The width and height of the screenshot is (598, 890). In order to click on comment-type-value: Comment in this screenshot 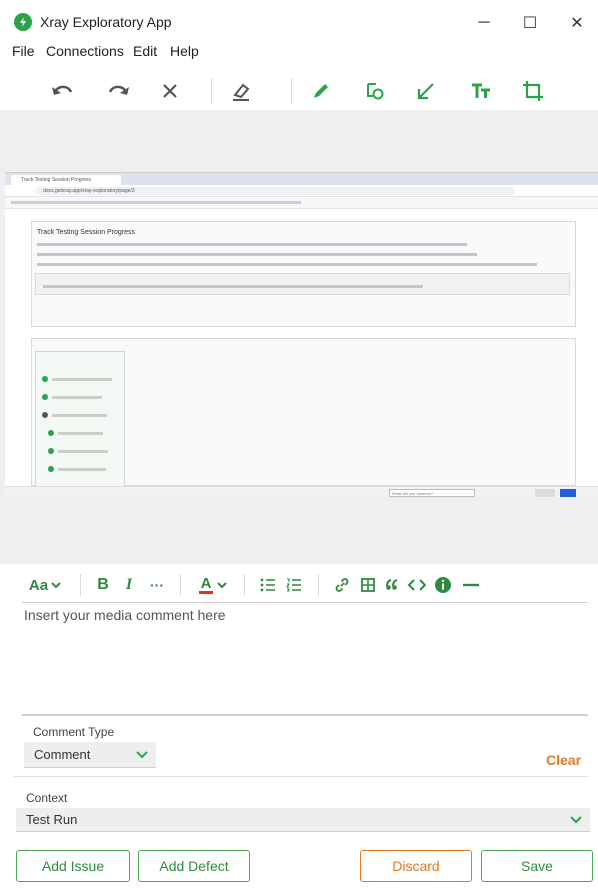, I will do `click(62, 754)`.